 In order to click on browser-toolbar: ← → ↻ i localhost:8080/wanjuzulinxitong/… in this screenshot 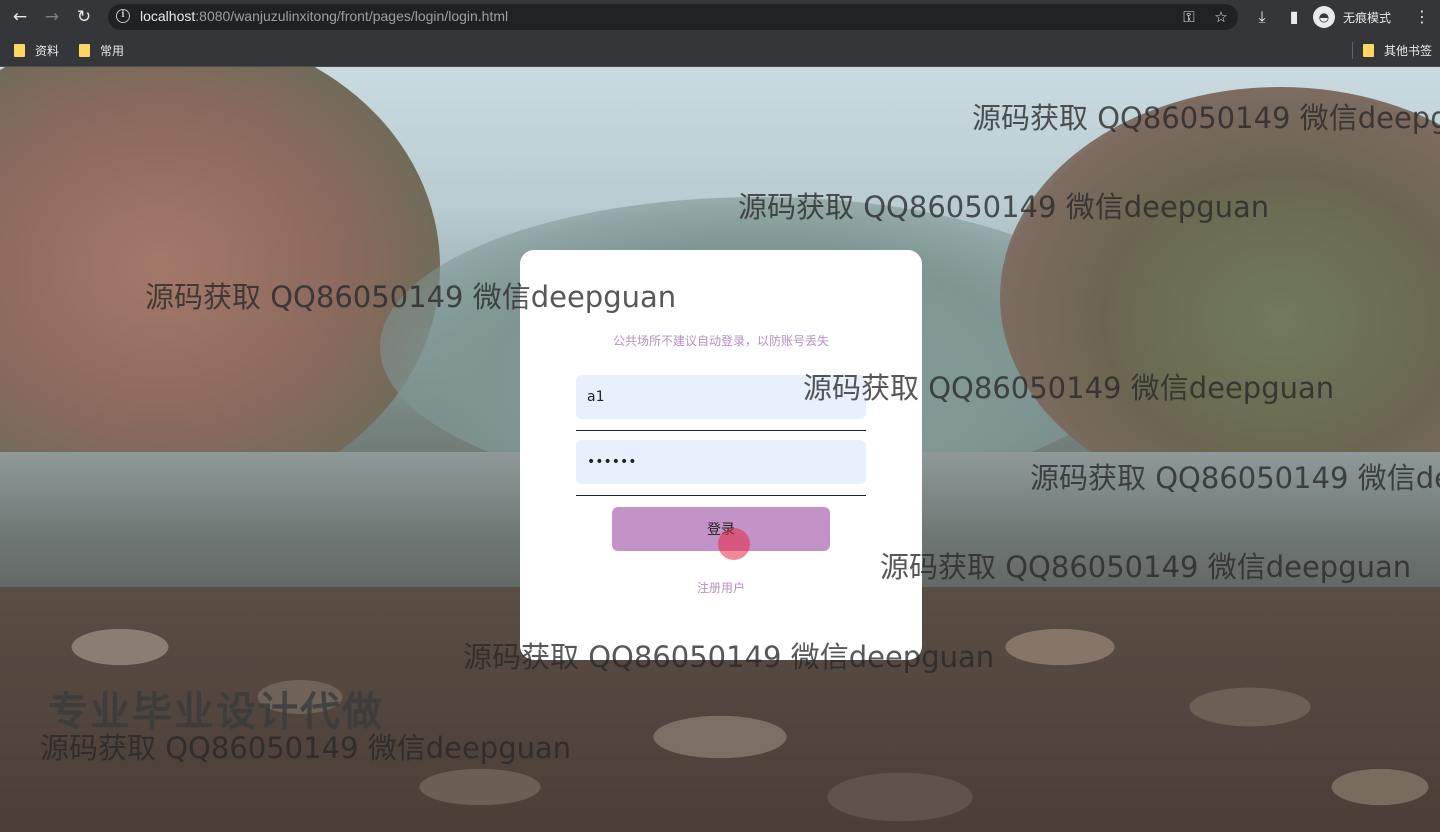, I will do `click(720, 17)`.